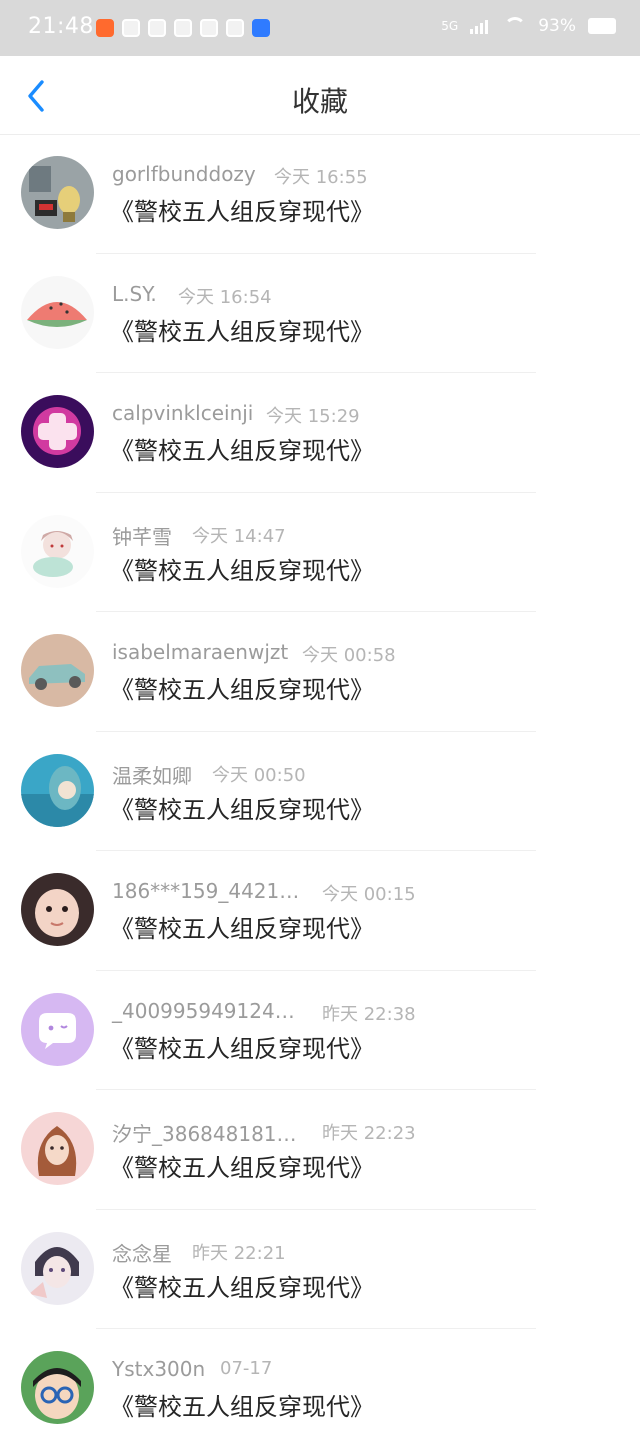 This screenshot has width=640, height=1449. Describe the element at coordinates (528, 26) in the screenshot. I see `system-icons: 5G 93%` at that location.